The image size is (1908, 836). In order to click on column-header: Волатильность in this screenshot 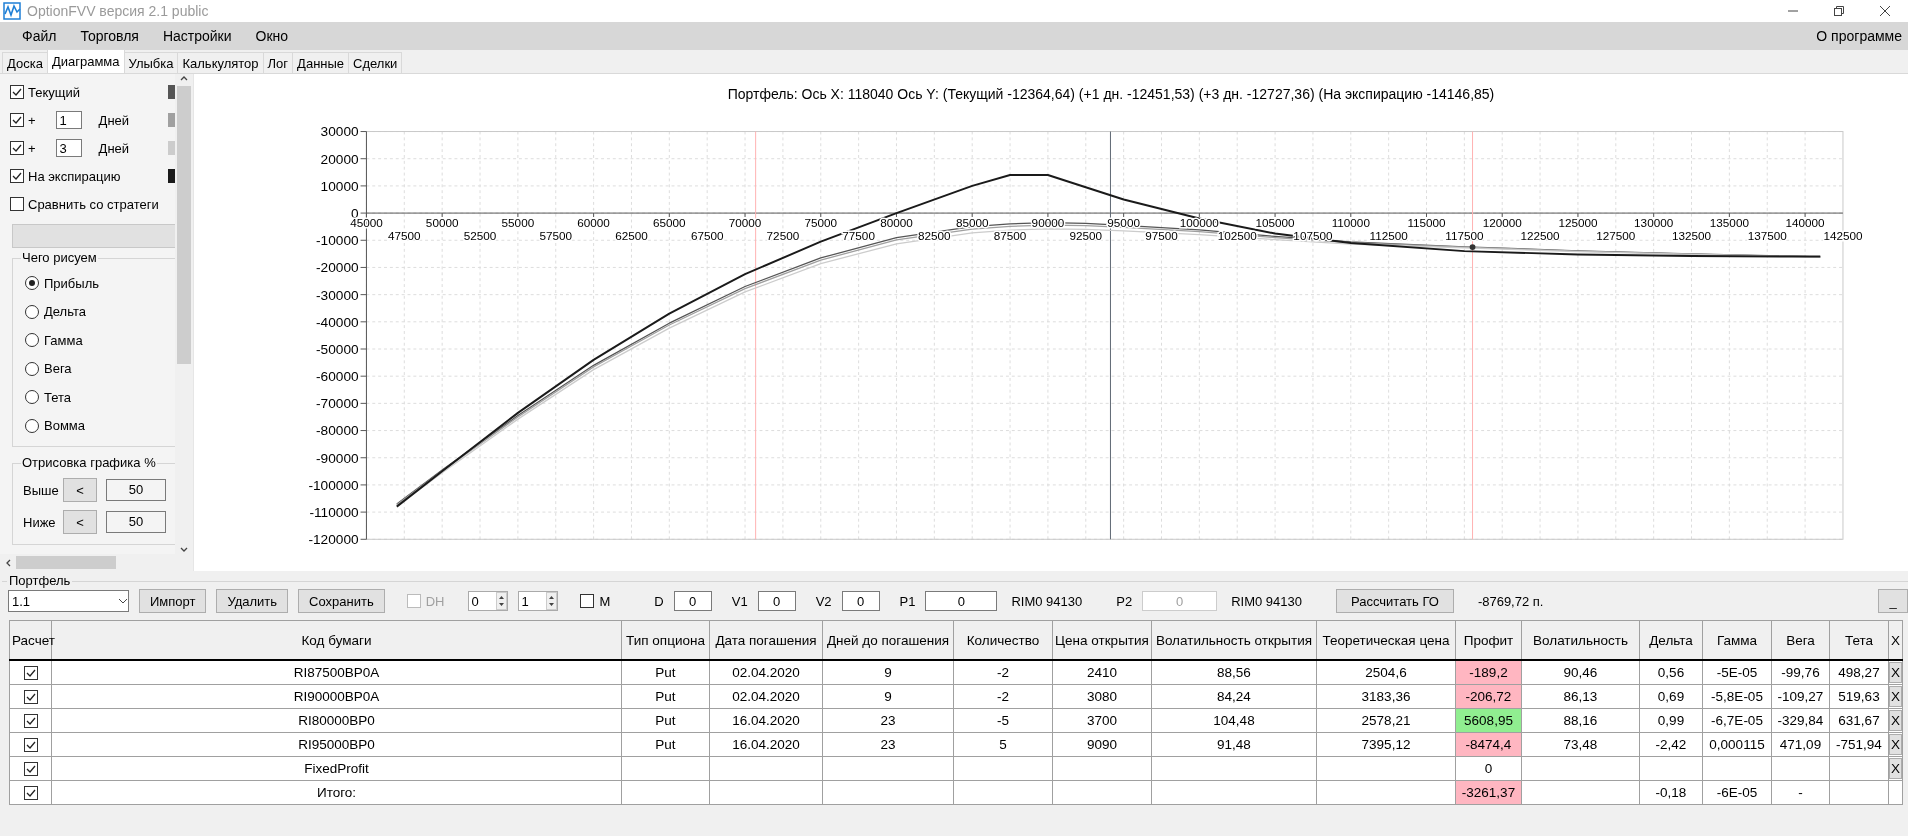, I will do `click(1580, 640)`.